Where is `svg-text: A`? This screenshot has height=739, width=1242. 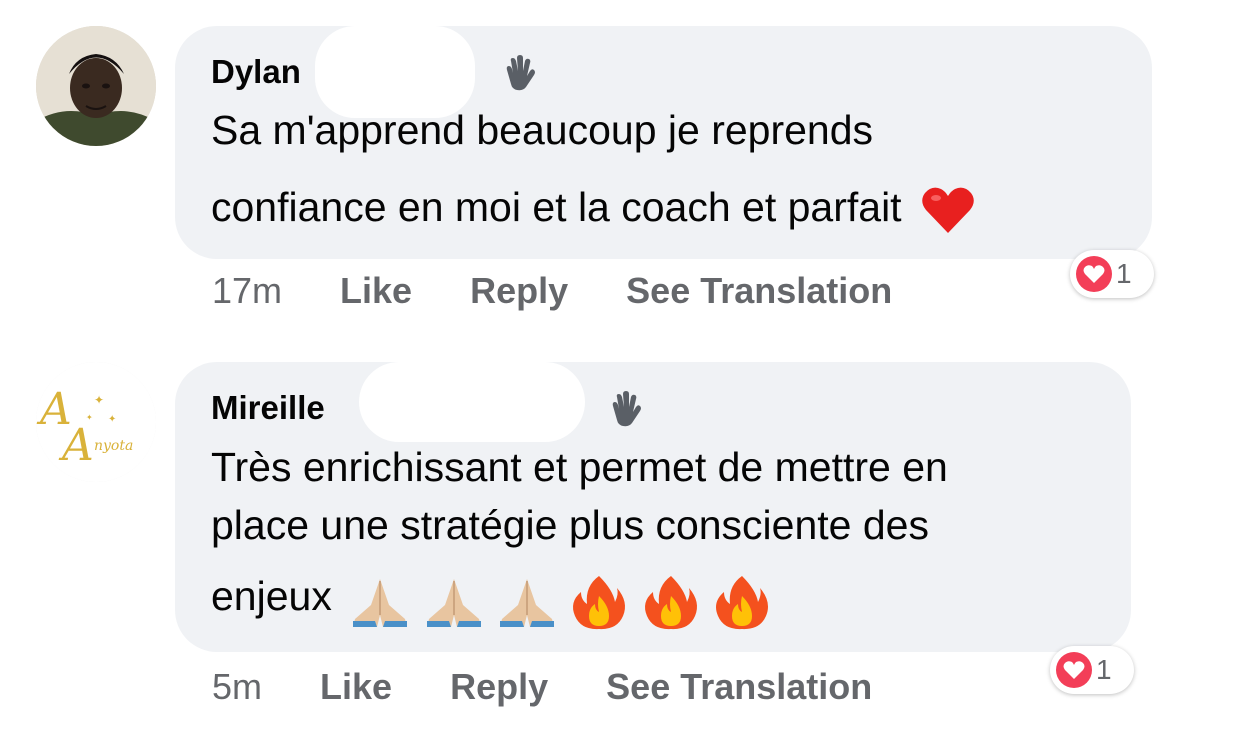 svg-text: A is located at coordinates (76, 445).